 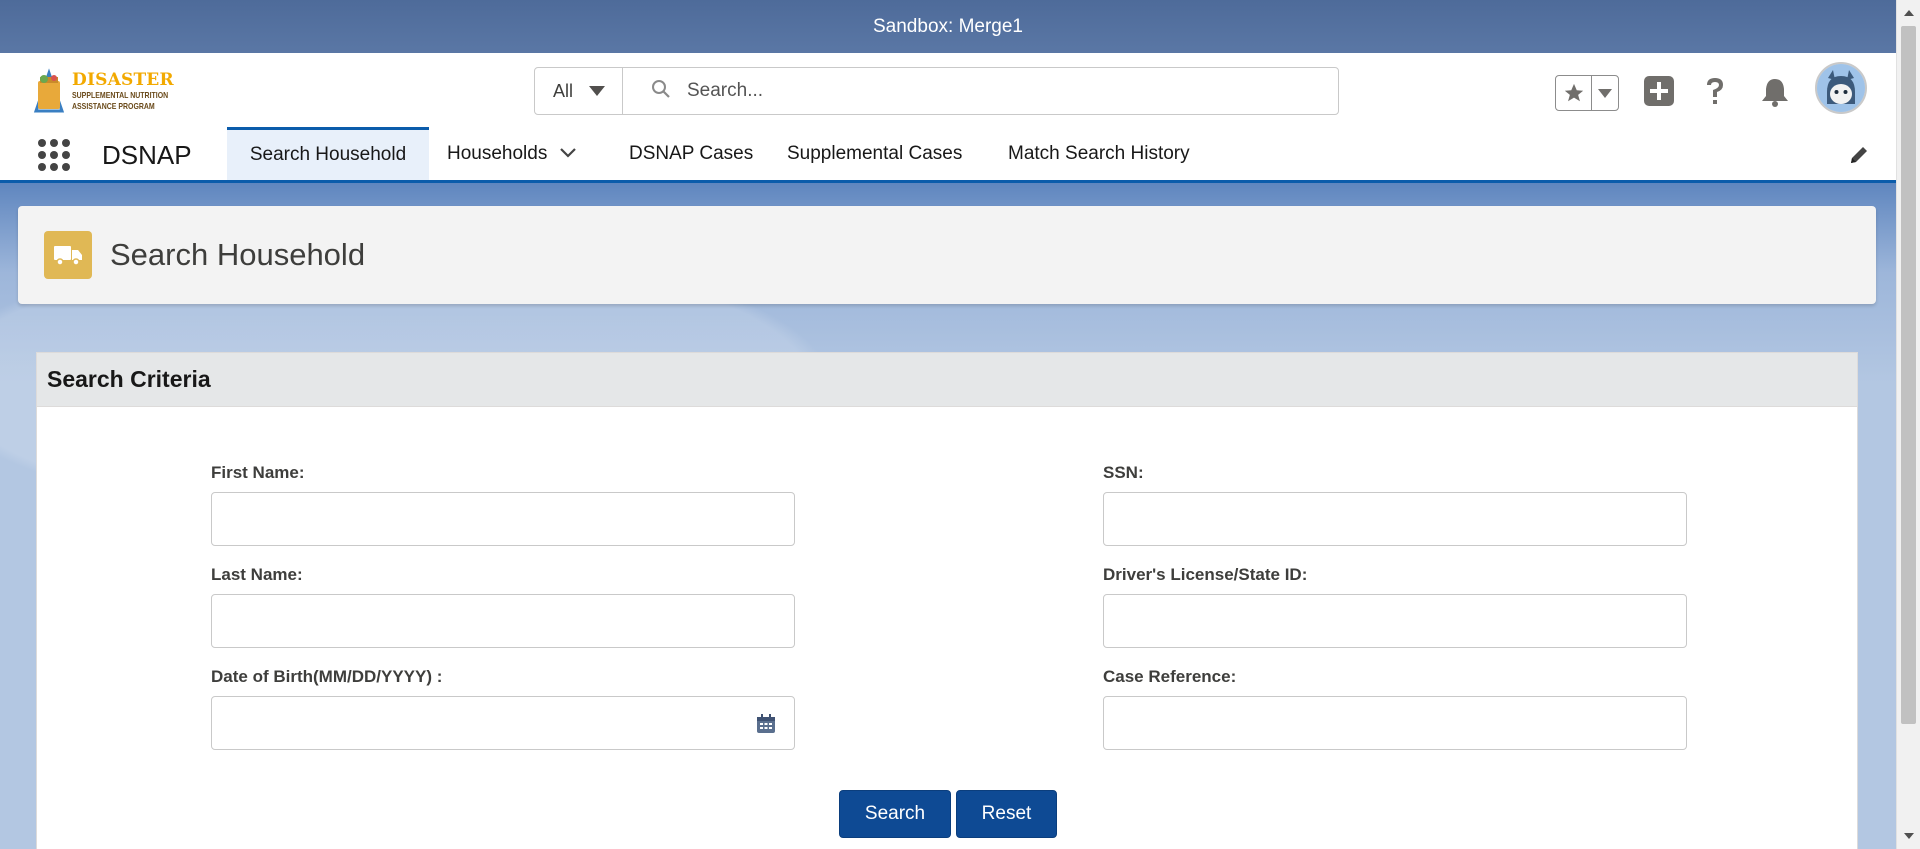 I want to click on logo-subtitle-2: ASSISTANCE PROGRAM, so click(x=113, y=105).